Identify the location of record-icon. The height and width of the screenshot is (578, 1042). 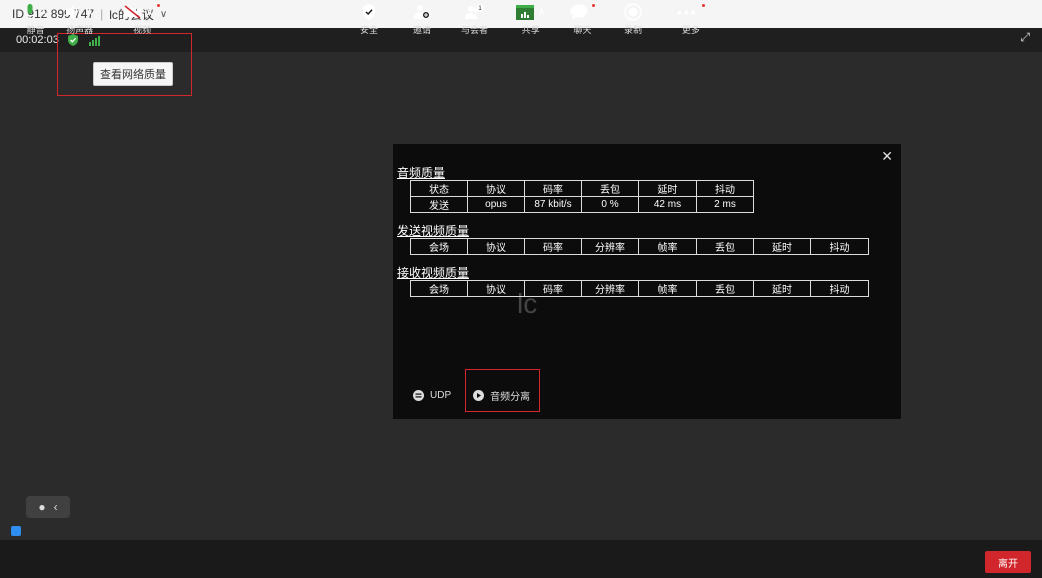
(633, 12).